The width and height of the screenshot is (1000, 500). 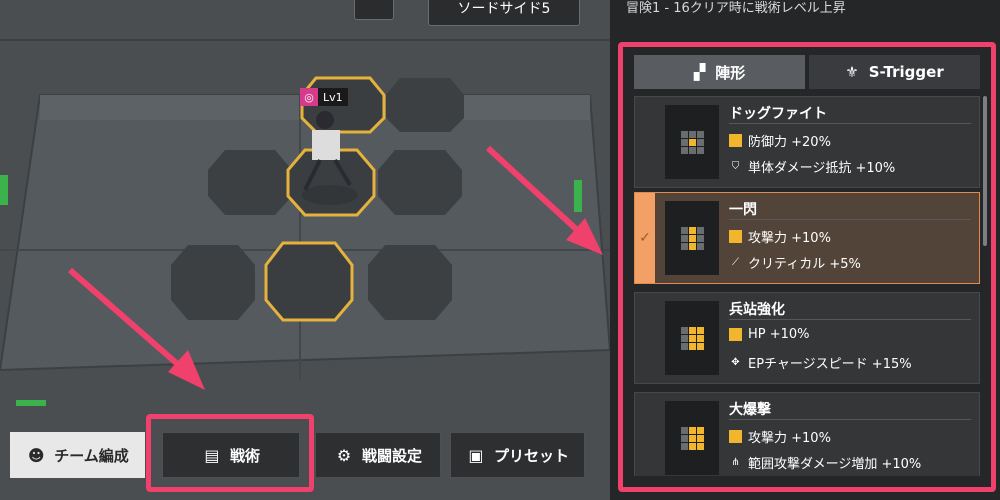 What do you see at coordinates (476, 455) in the screenshot?
I see `preset-icon: ▣` at bounding box center [476, 455].